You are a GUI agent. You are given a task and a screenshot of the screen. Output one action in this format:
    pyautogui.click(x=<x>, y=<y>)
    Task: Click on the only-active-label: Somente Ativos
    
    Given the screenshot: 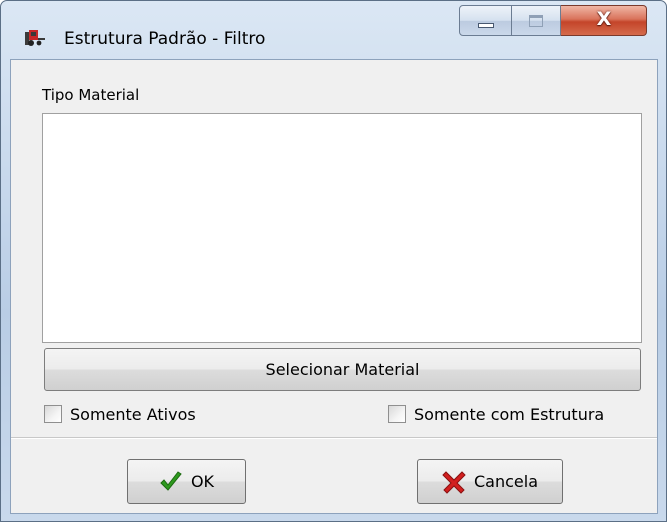 What is the action you would take?
    pyautogui.click(x=133, y=414)
    